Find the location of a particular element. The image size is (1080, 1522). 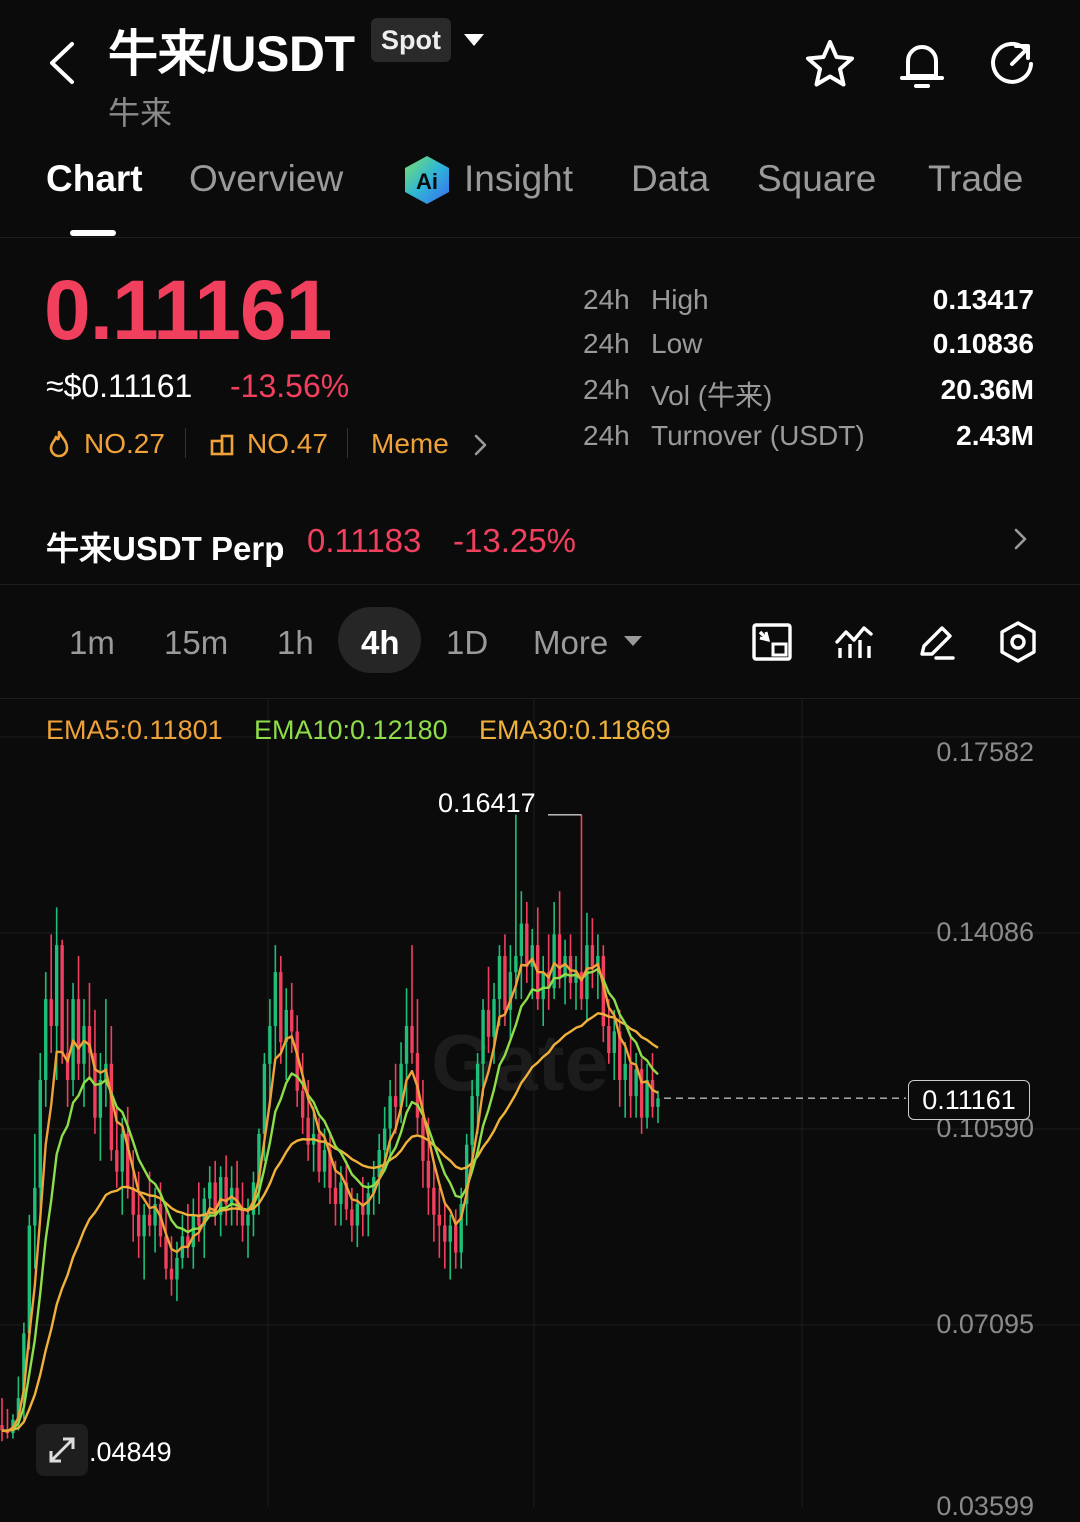

back-button is located at coordinates (64, 63).